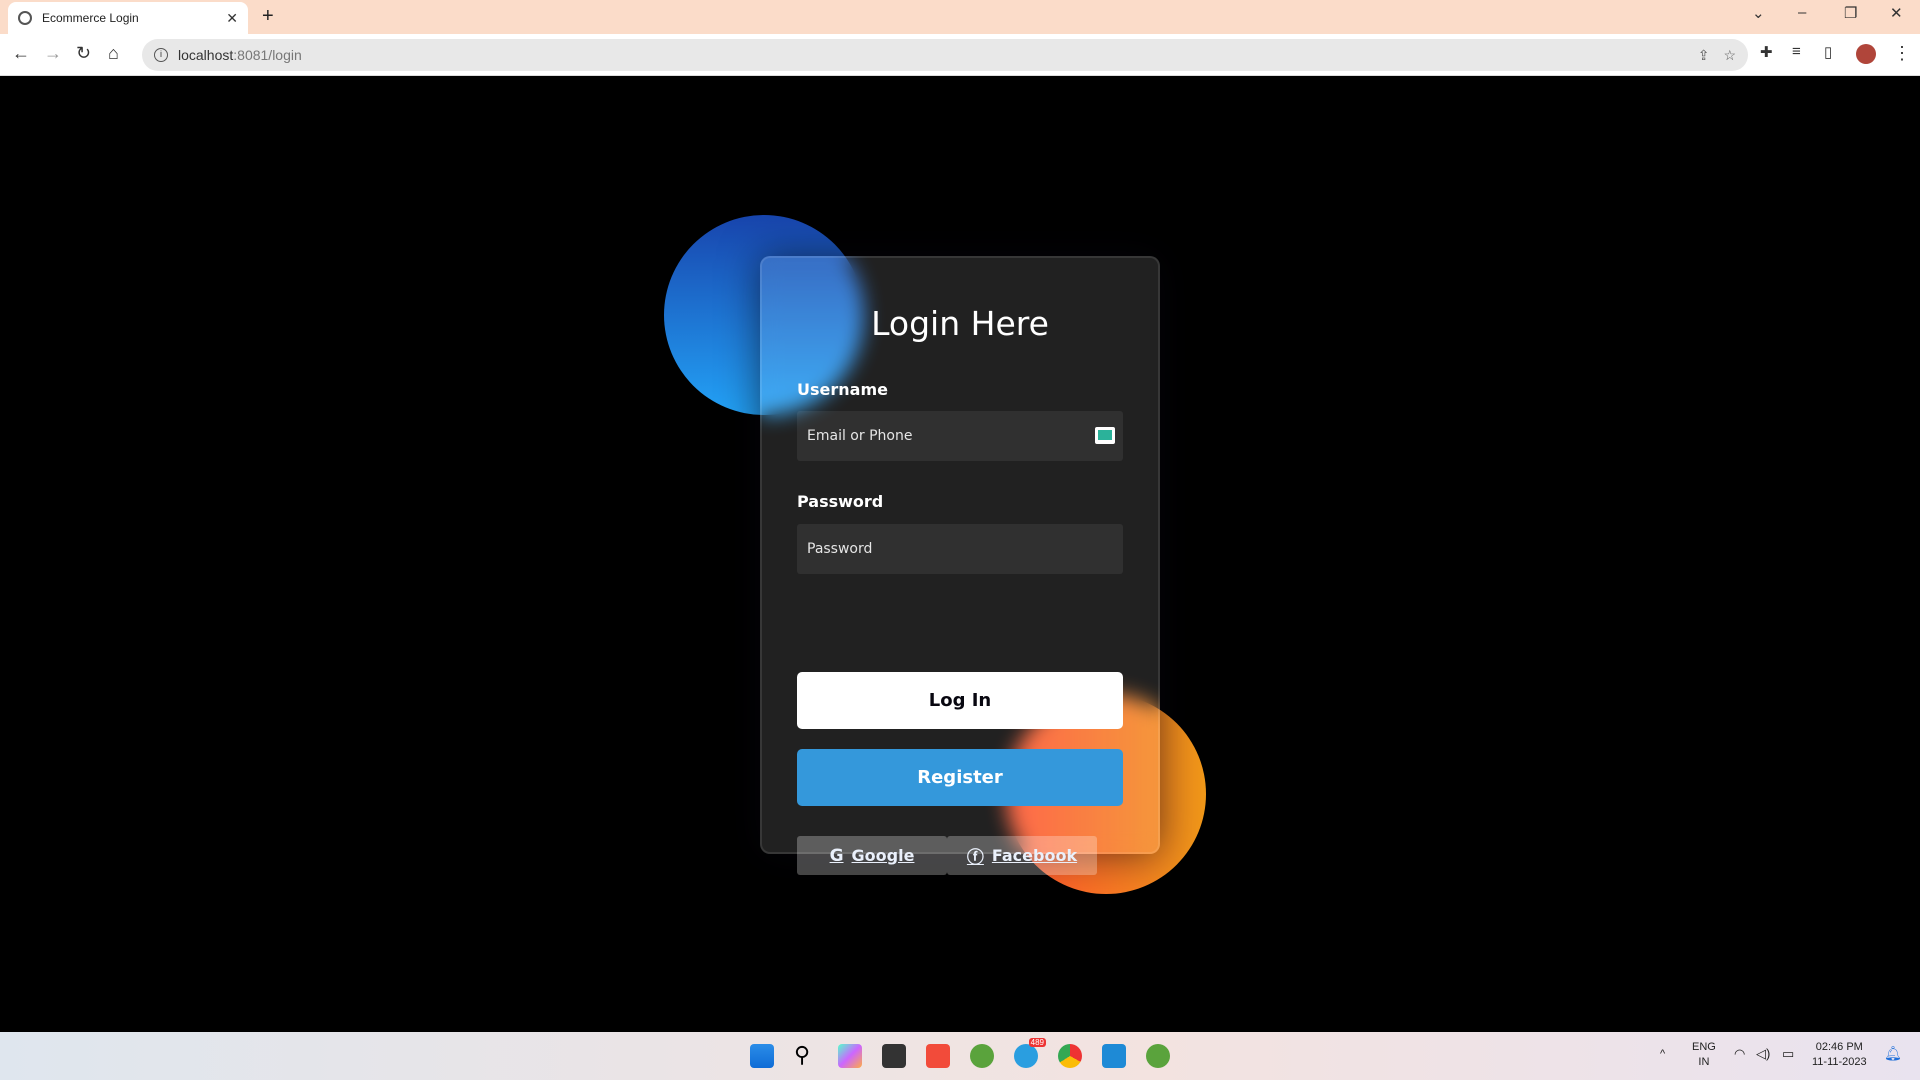 This screenshot has height=1080, width=1920. Describe the element at coordinates (883, 855) in the screenshot. I see `google-label: Google` at that location.